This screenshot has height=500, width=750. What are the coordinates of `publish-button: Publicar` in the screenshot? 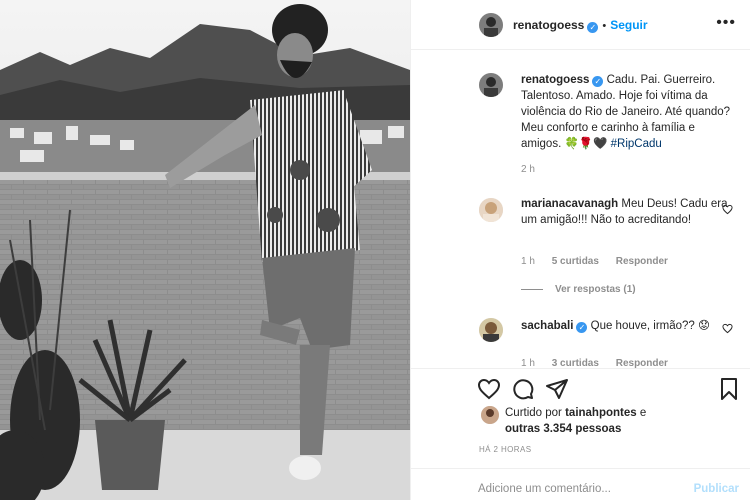 It's located at (716, 489).